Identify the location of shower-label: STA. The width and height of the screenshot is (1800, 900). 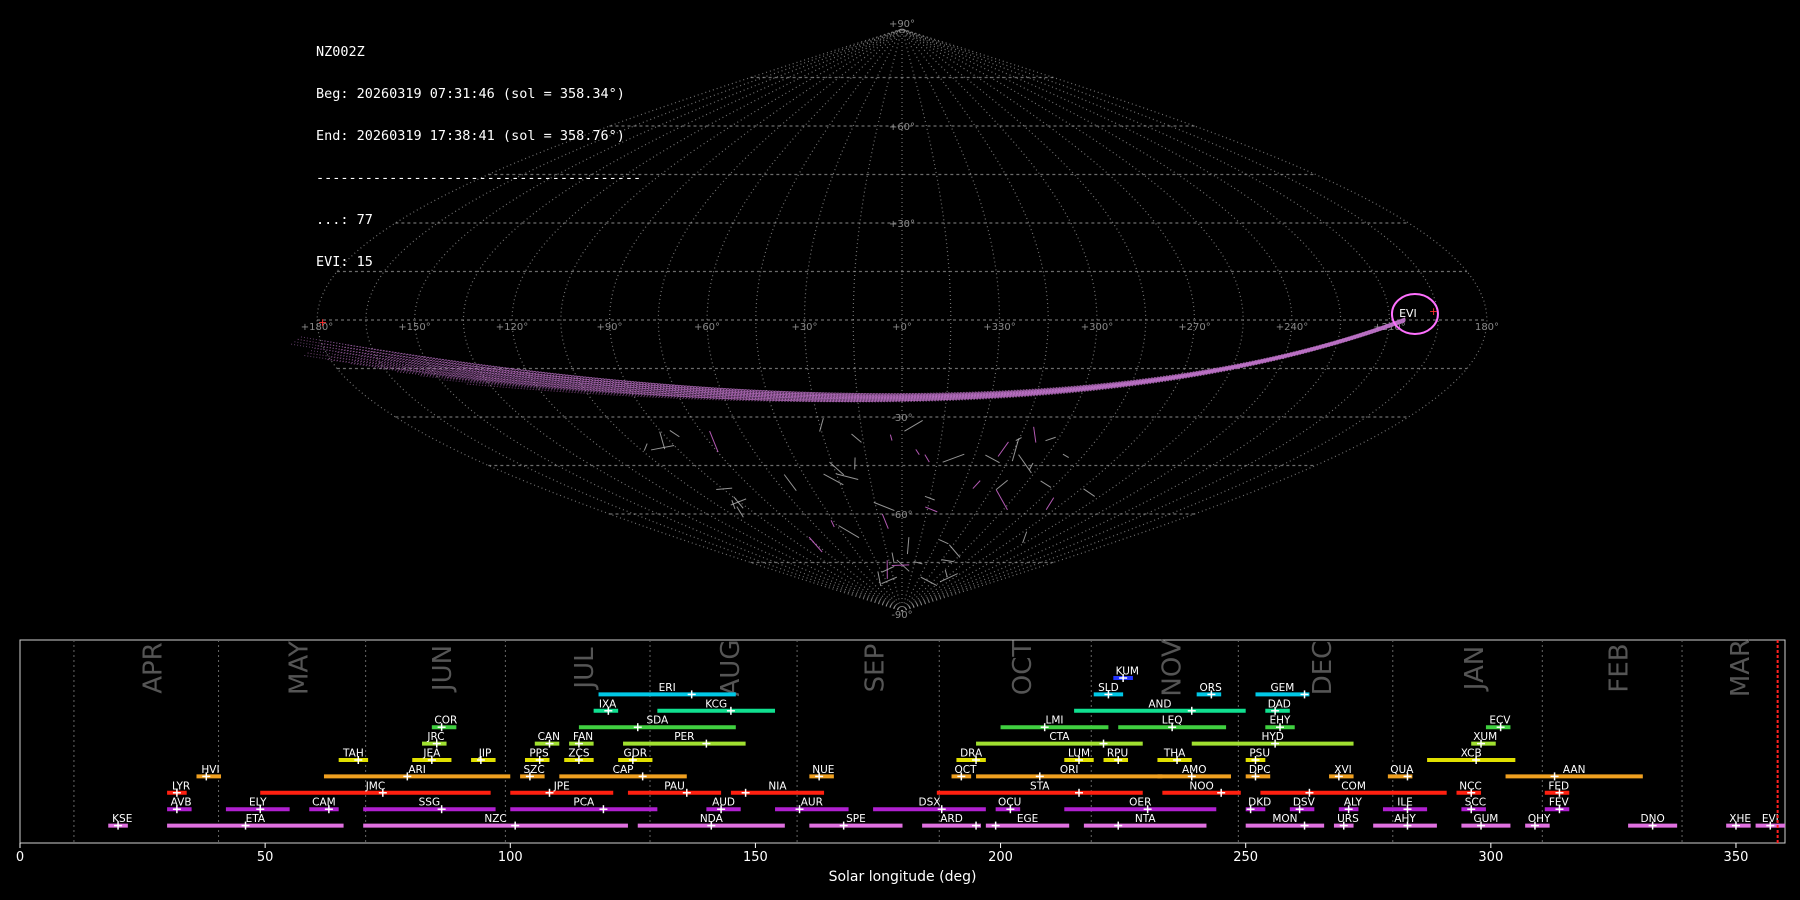
(1040, 786).